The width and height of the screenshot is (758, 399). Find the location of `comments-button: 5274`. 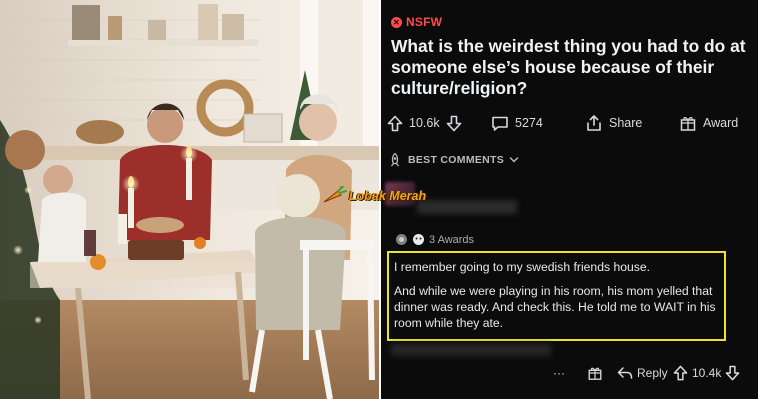

comments-button: 5274 is located at coordinates (517, 123).